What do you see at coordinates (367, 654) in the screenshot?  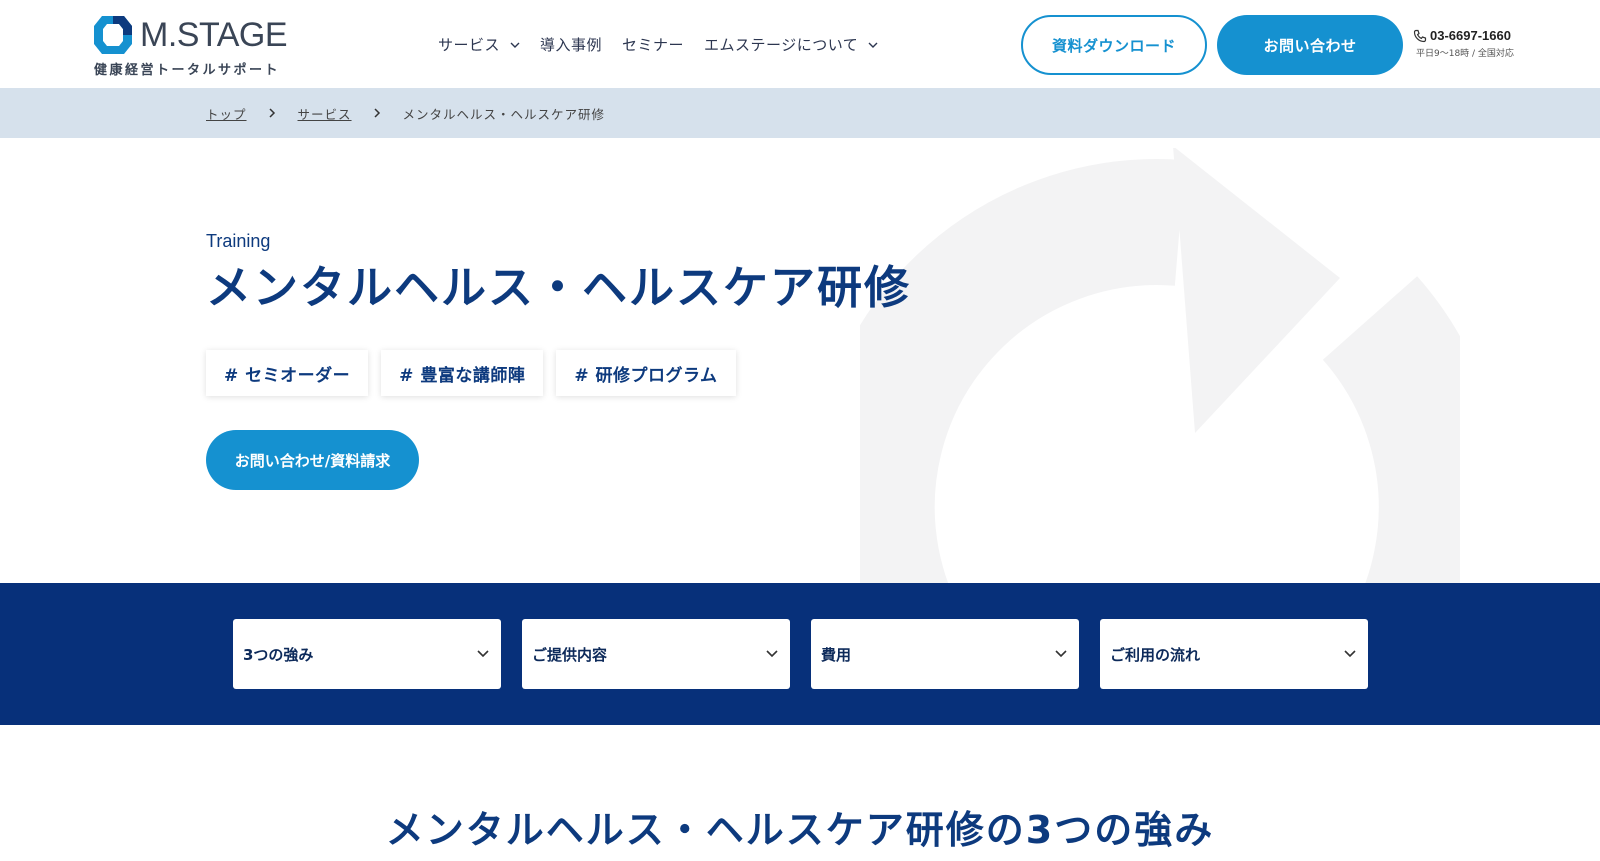 I see `anchor-strengths: 3つの強み` at bounding box center [367, 654].